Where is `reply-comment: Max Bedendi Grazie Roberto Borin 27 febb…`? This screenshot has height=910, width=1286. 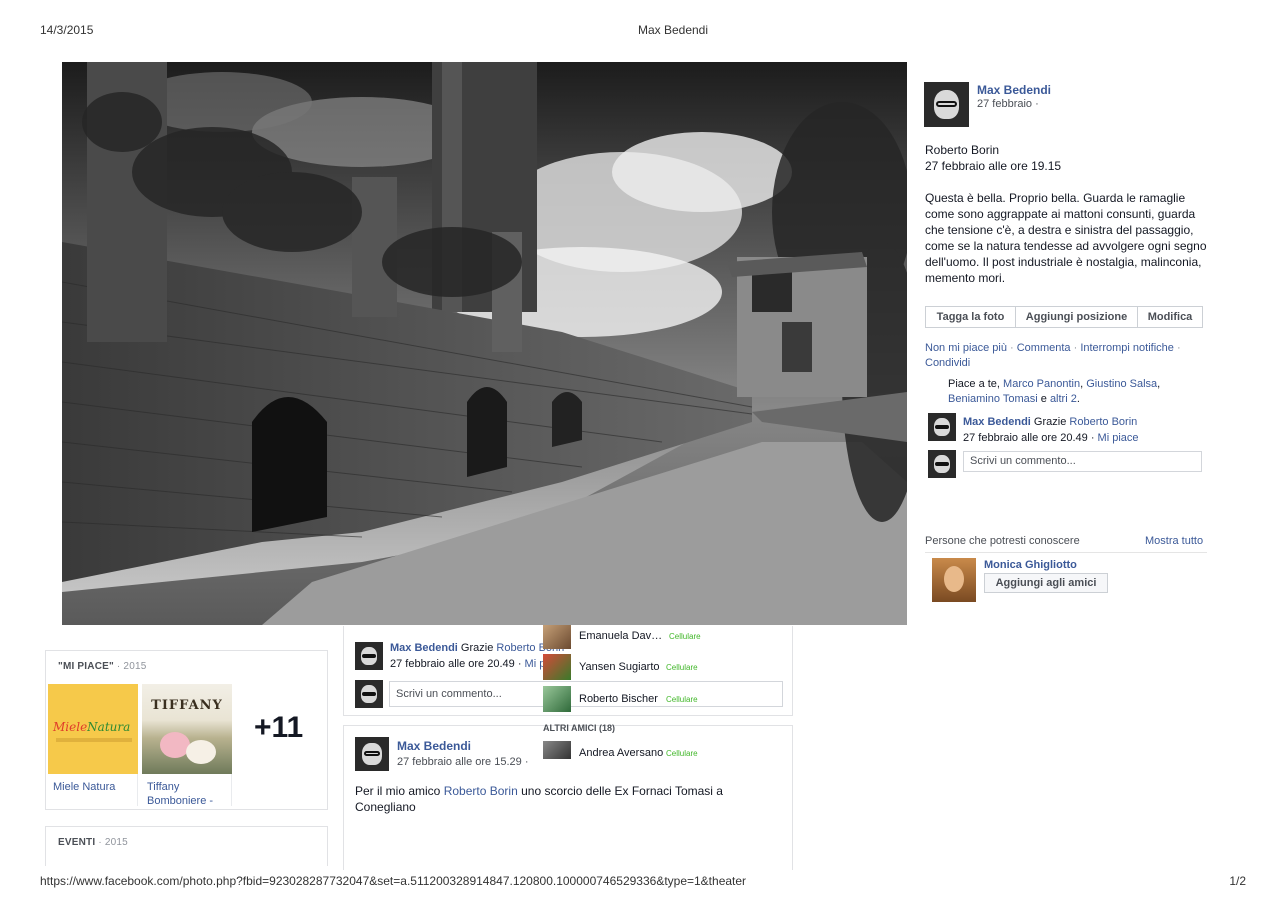
reply-comment: Max Bedendi Grazie Roberto Borin 27 febb… is located at coordinates (1051, 430).